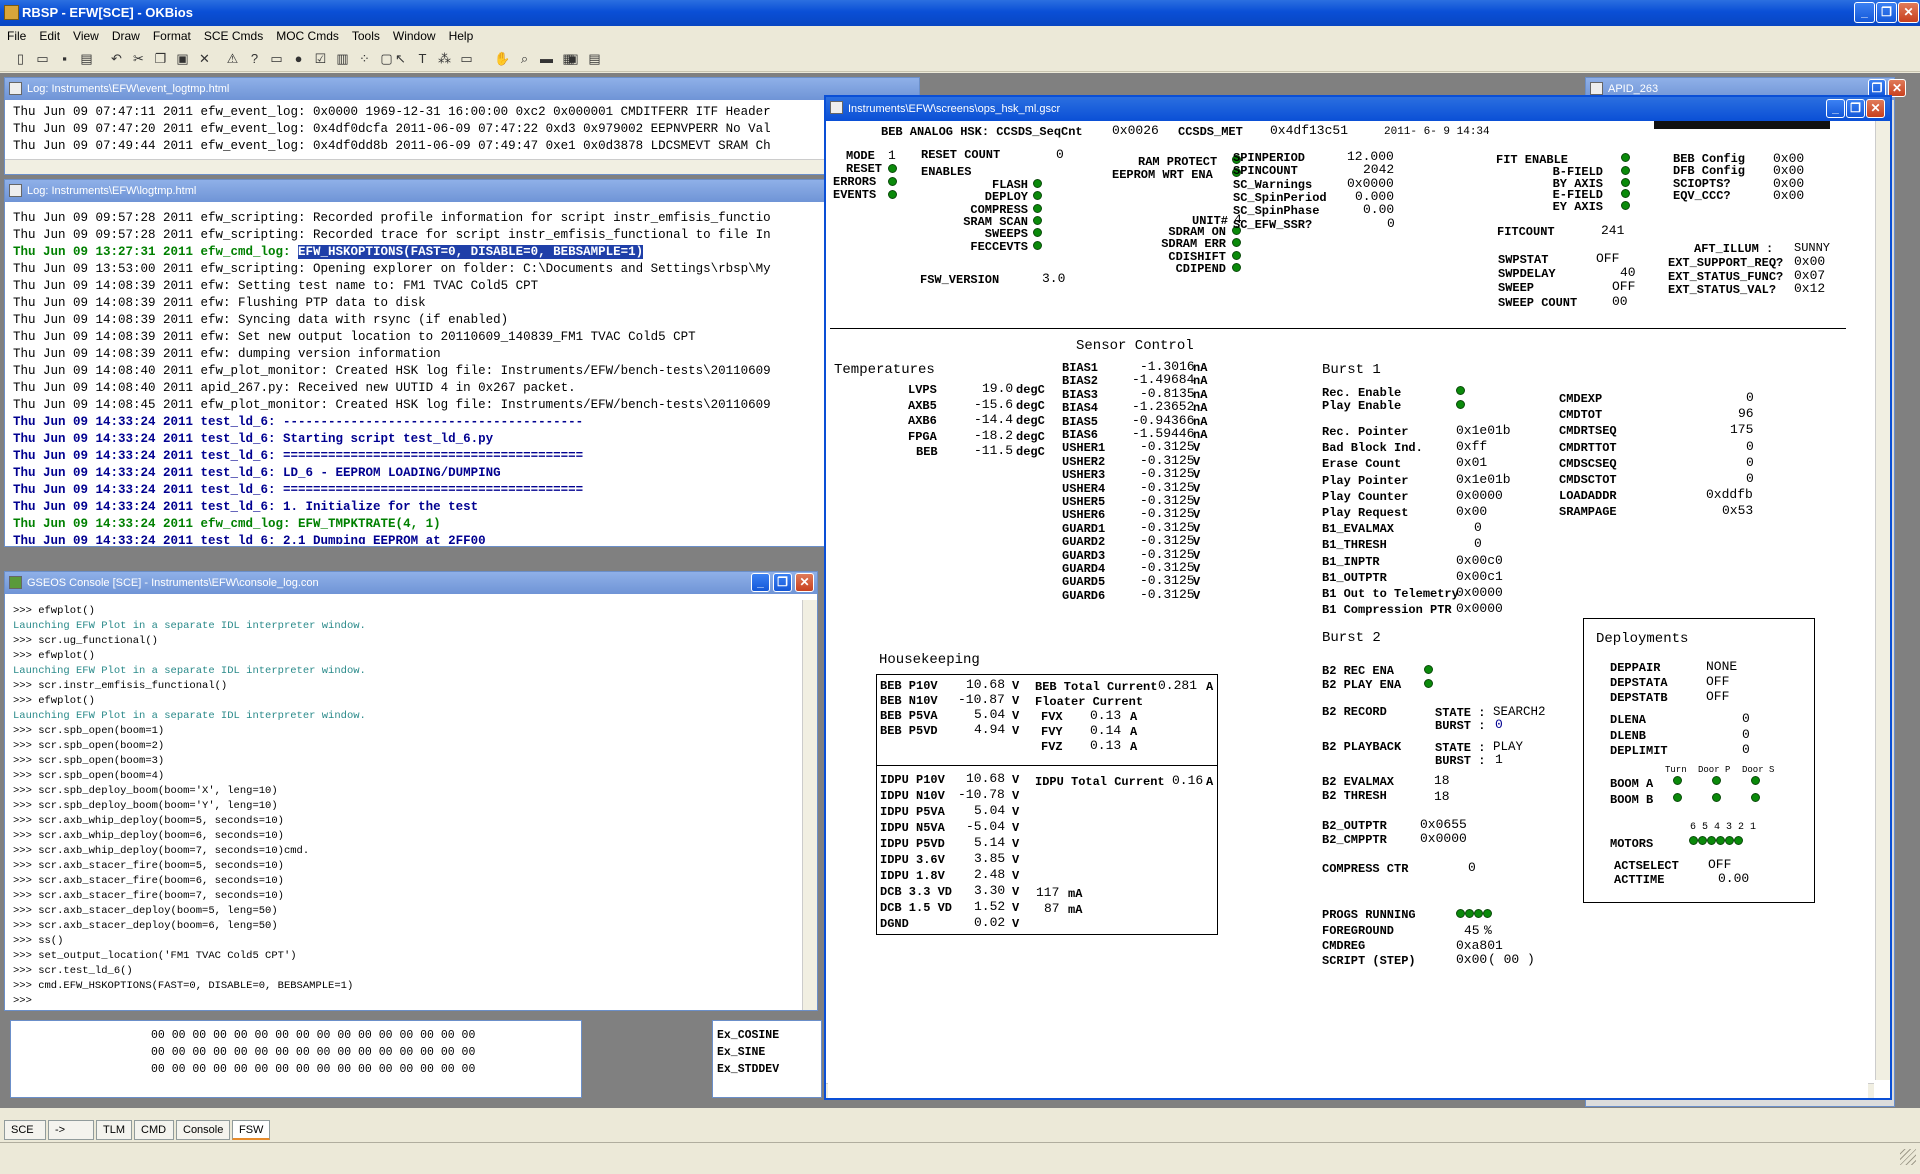 The width and height of the screenshot is (1920, 1174). I want to click on tab-sce: SCE ->, so click(25, 1137).